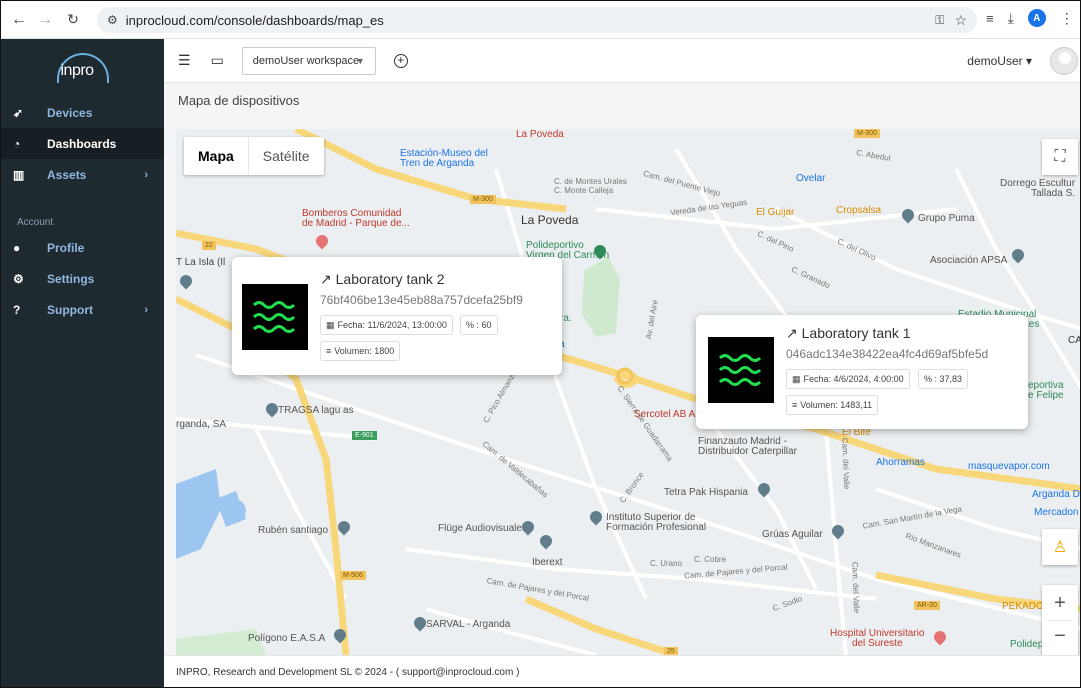  What do you see at coordinates (960, 20) in the screenshot?
I see `star-icon: ☆` at bounding box center [960, 20].